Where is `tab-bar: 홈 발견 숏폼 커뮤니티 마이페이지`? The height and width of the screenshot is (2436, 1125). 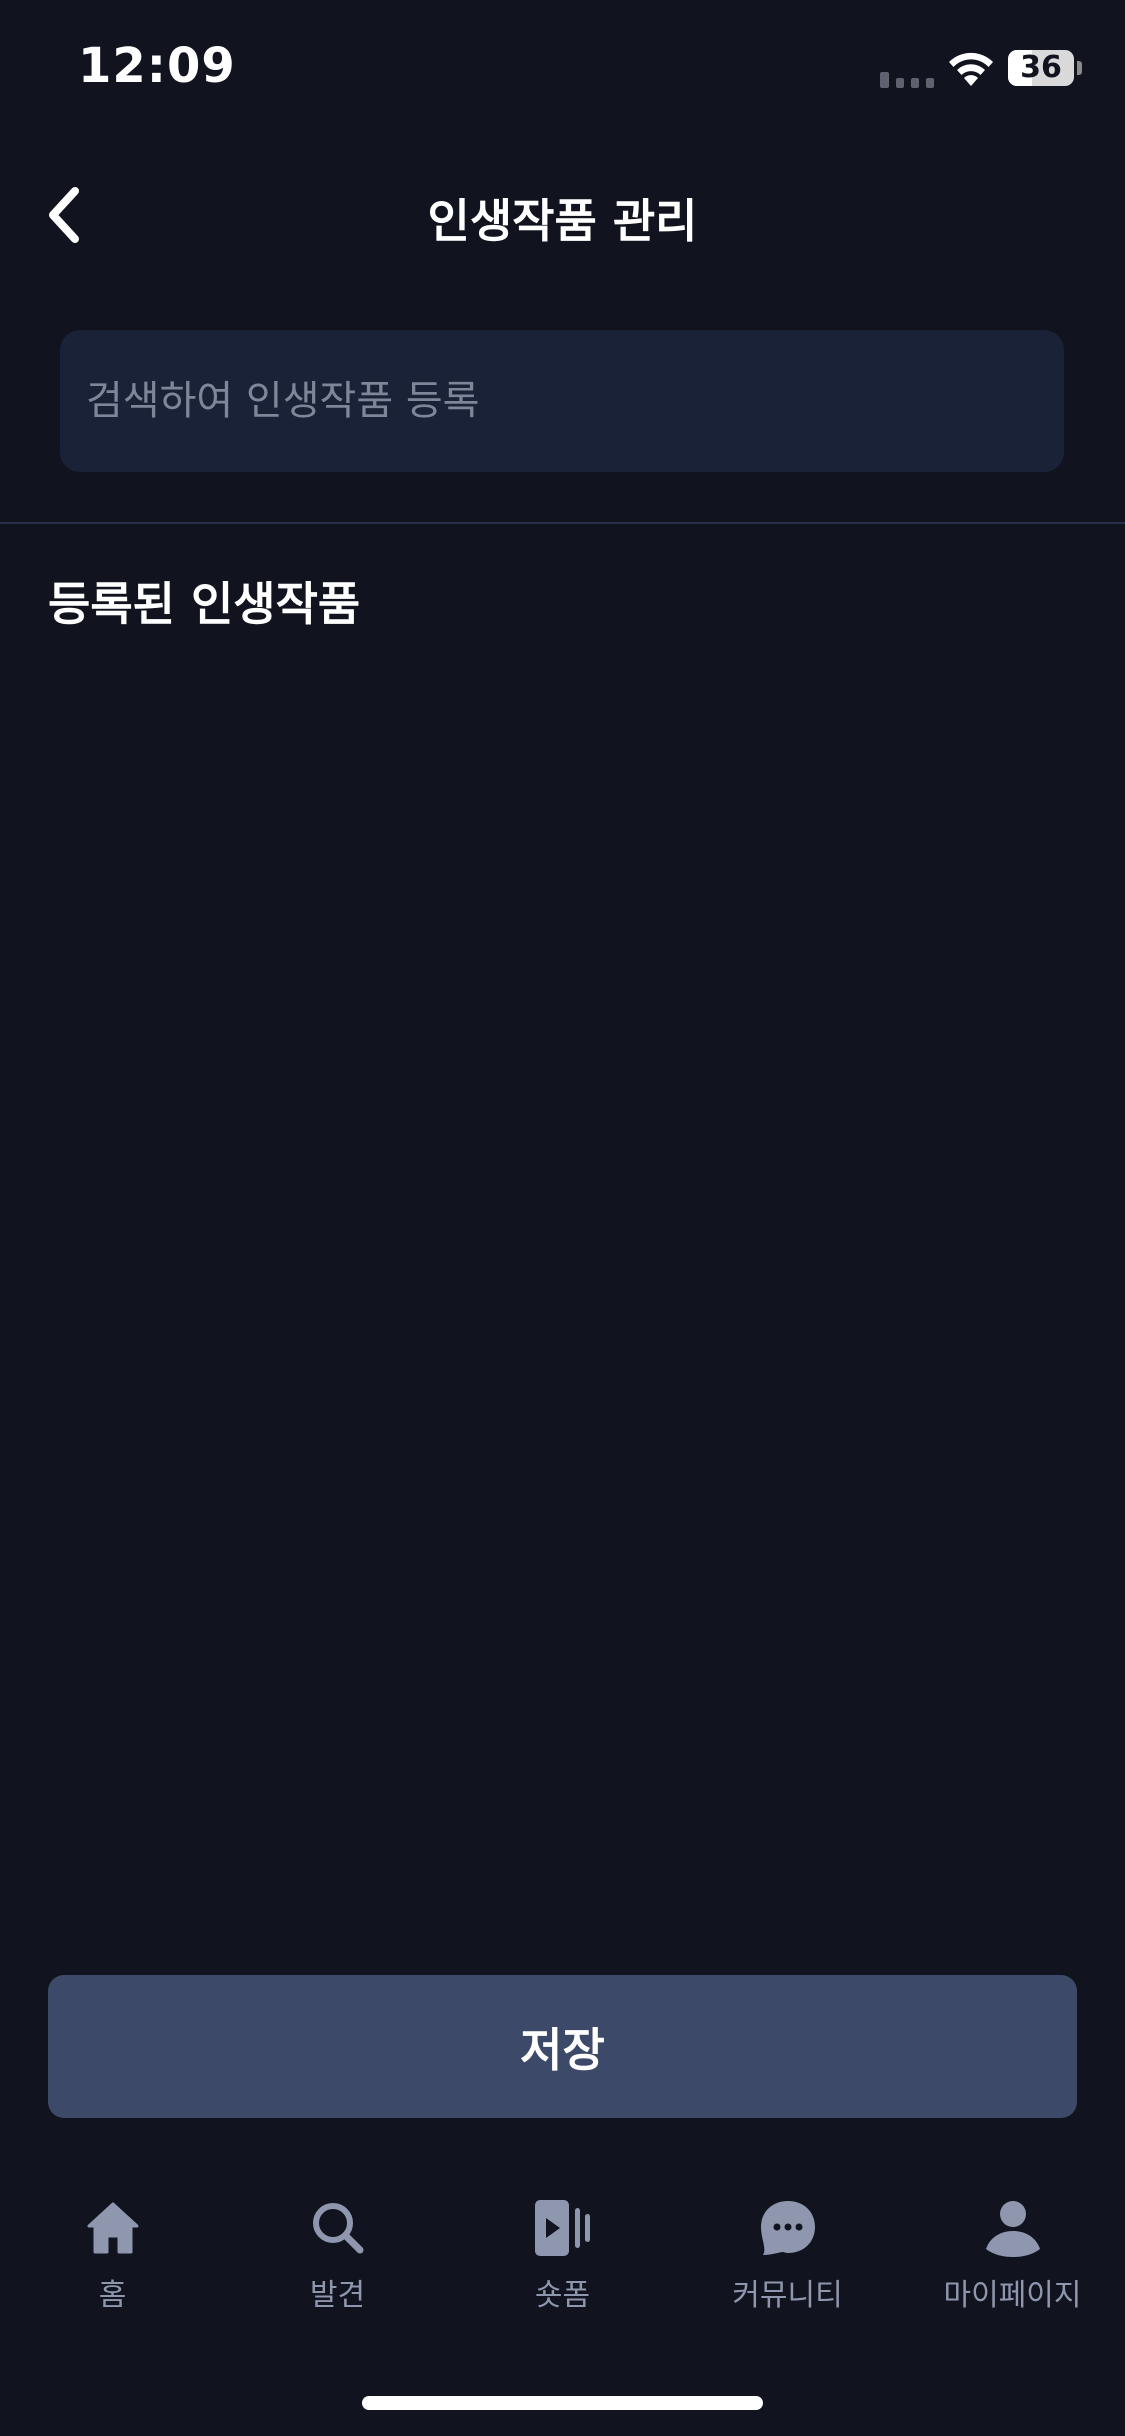
tab-bar: 홈 발견 숏폼 커뮤니티 마이페이지 is located at coordinates (562, 2260).